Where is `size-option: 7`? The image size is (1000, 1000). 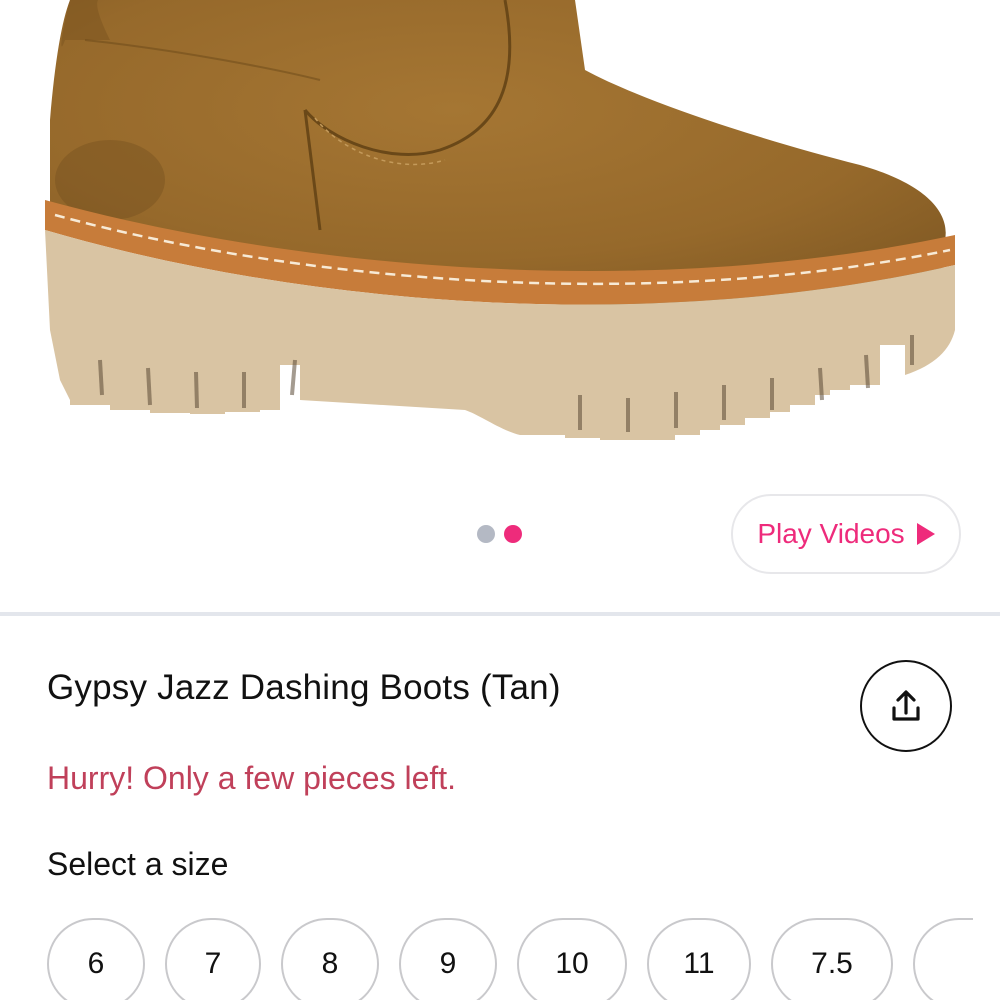
size-option: 7 is located at coordinates (213, 959).